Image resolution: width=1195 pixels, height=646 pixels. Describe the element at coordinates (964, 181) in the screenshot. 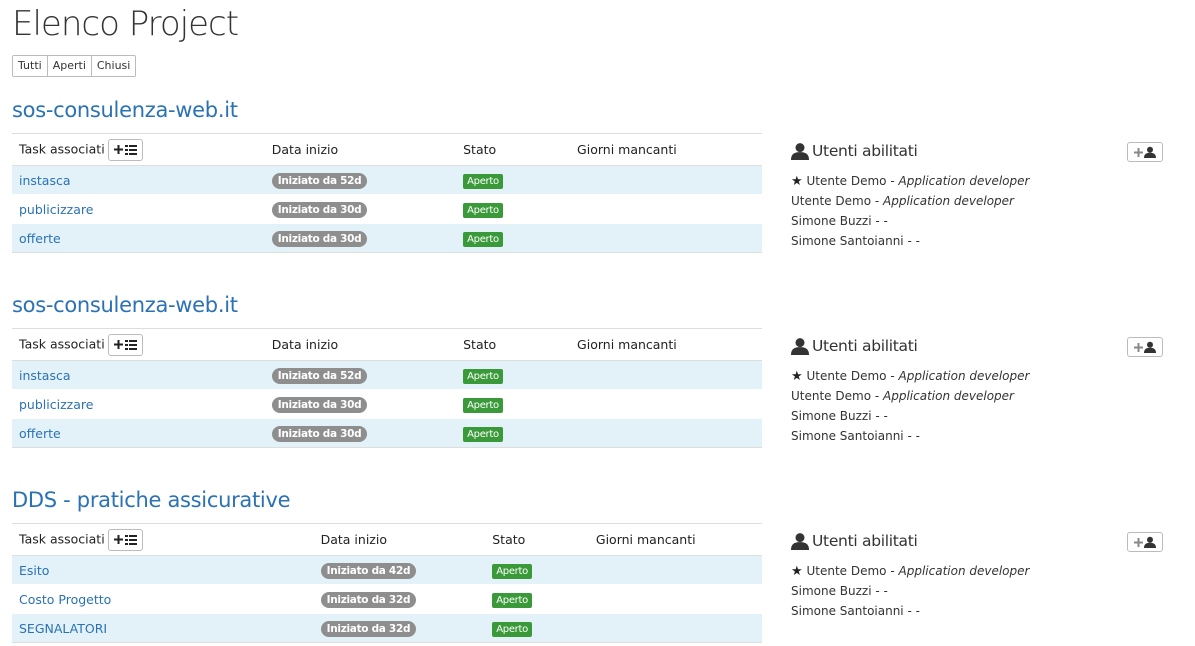

I see `user-role: Application developer` at that location.